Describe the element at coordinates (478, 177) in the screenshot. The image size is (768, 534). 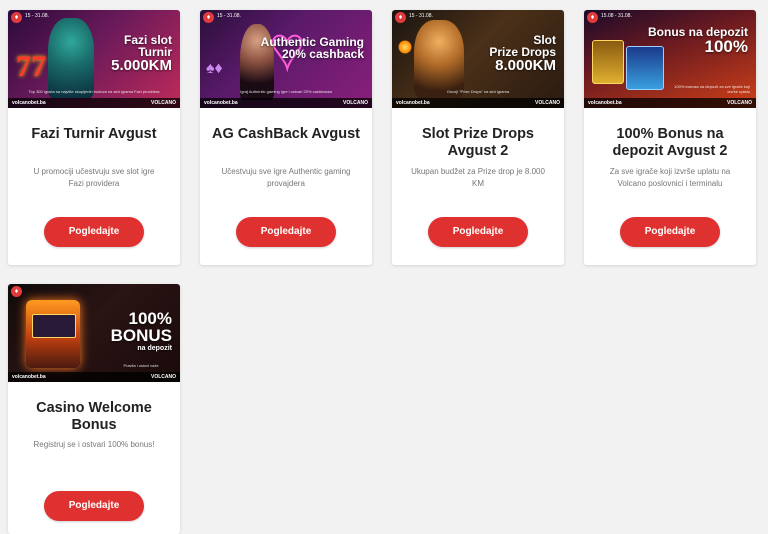
I see `card-description: Ukupan budžet za Prize drop je 8.000 KM` at that location.